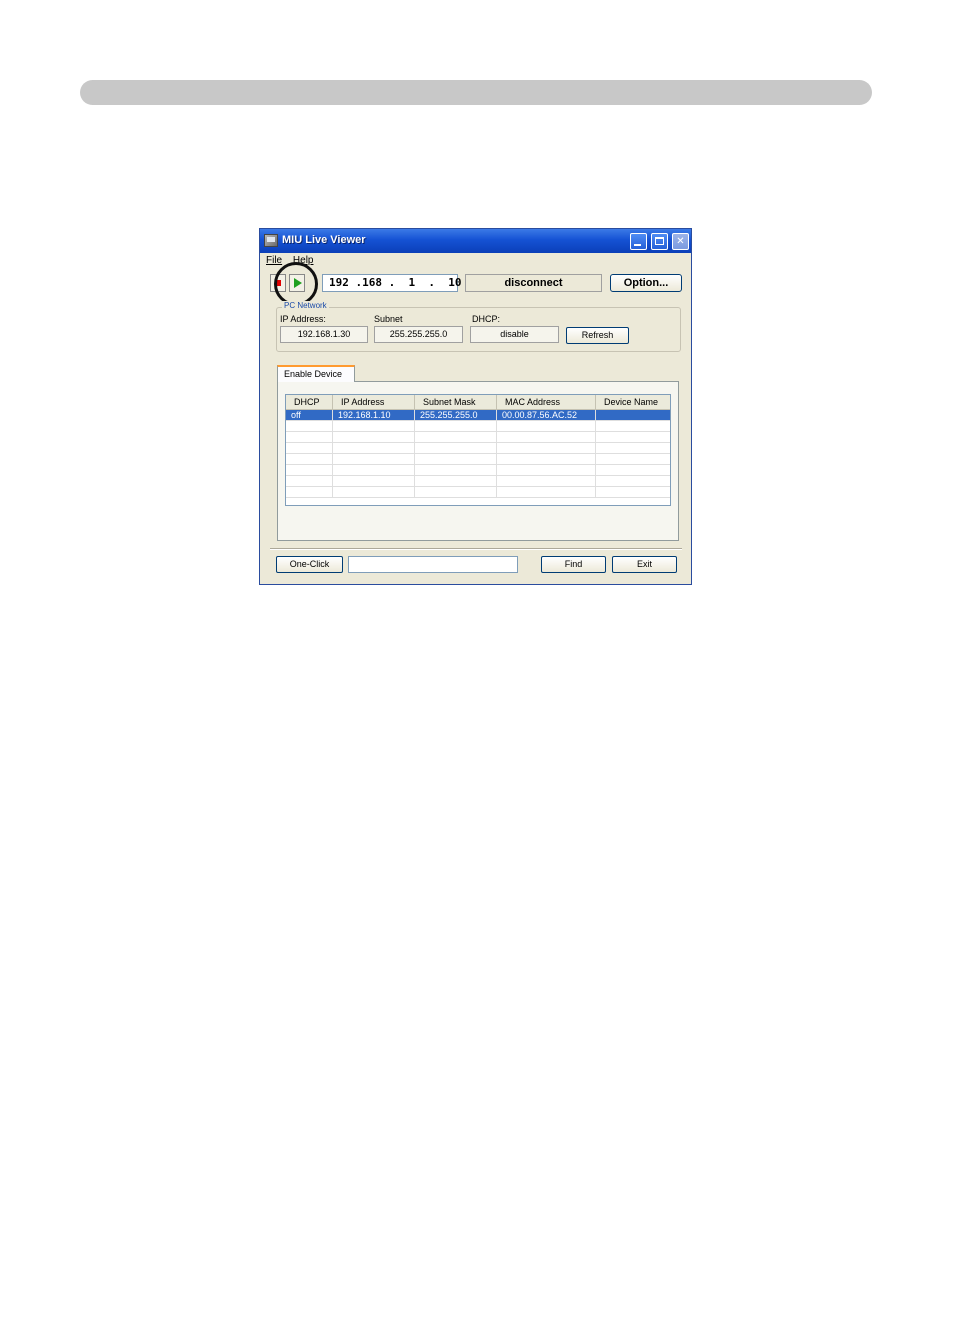  What do you see at coordinates (271, 240) in the screenshot?
I see `app-icon` at bounding box center [271, 240].